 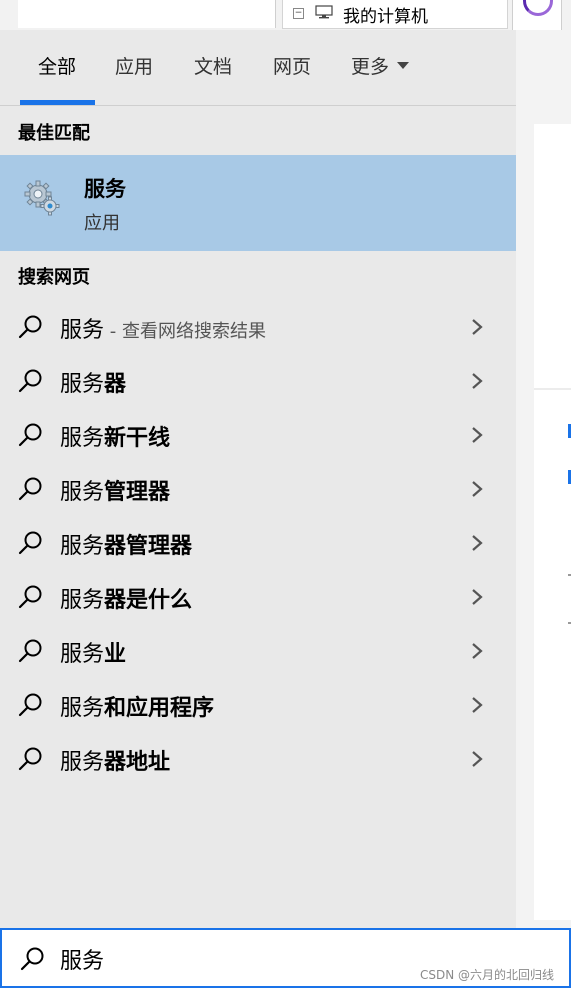 I want to click on web-search-result: 服务 - 查看网络搜索结果, so click(x=258, y=327).